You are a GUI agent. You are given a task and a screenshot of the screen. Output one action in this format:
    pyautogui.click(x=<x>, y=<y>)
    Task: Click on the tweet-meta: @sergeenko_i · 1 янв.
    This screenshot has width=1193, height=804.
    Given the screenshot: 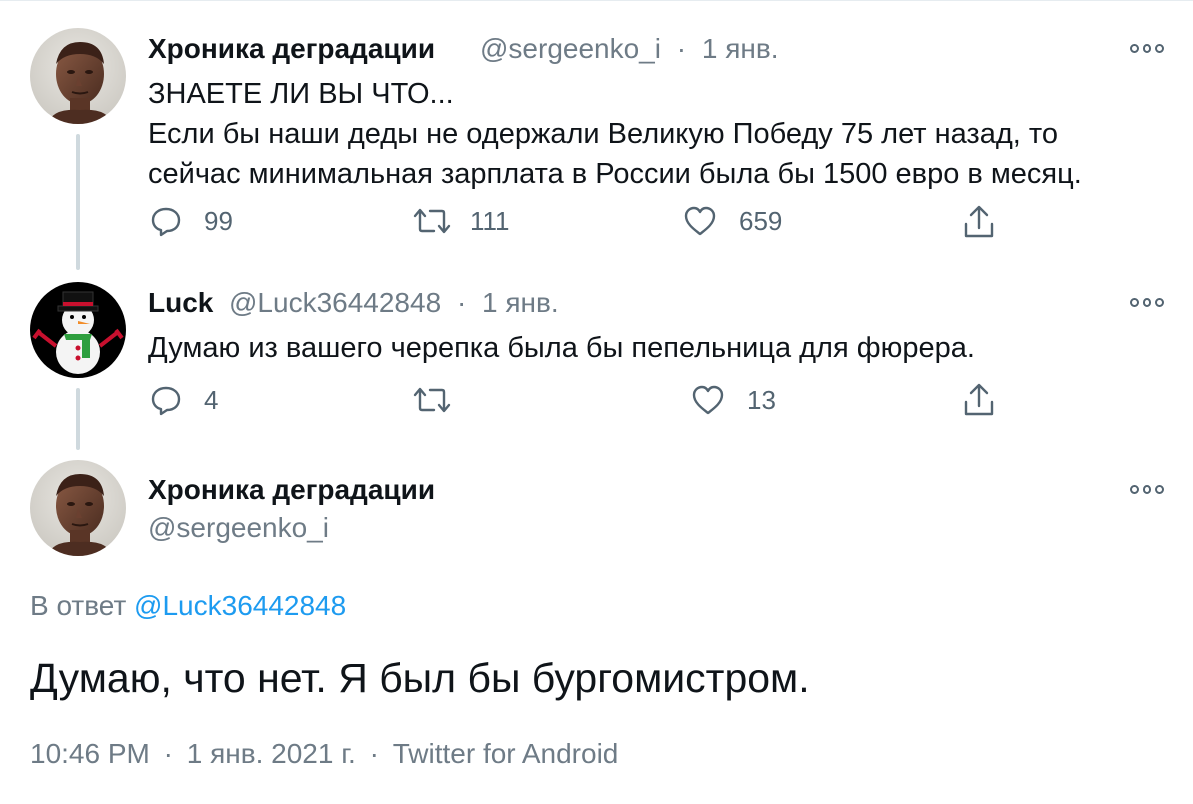 What is the action you would take?
    pyautogui.click(x=629, y=49)
    